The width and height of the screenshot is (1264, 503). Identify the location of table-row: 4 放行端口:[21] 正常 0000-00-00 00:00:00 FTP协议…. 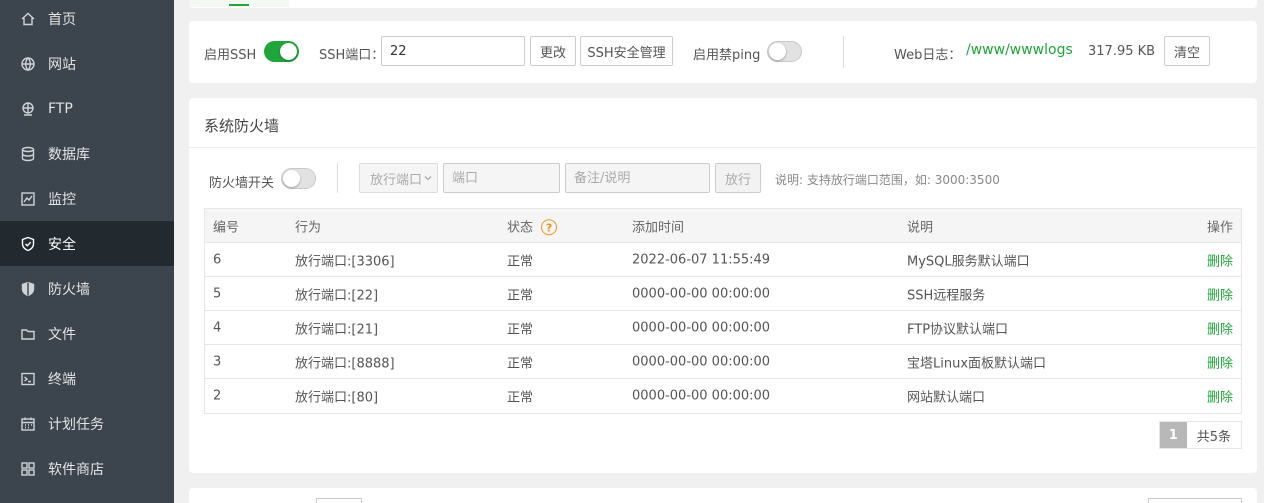
(723, 328).